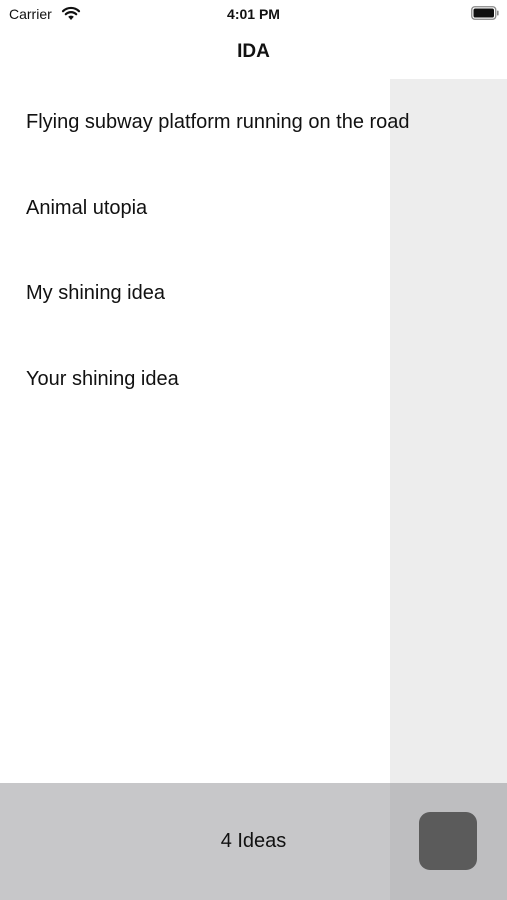 This screenshot has width=507, height=900. I want to click on page-title: IDA, so click(253, 51).